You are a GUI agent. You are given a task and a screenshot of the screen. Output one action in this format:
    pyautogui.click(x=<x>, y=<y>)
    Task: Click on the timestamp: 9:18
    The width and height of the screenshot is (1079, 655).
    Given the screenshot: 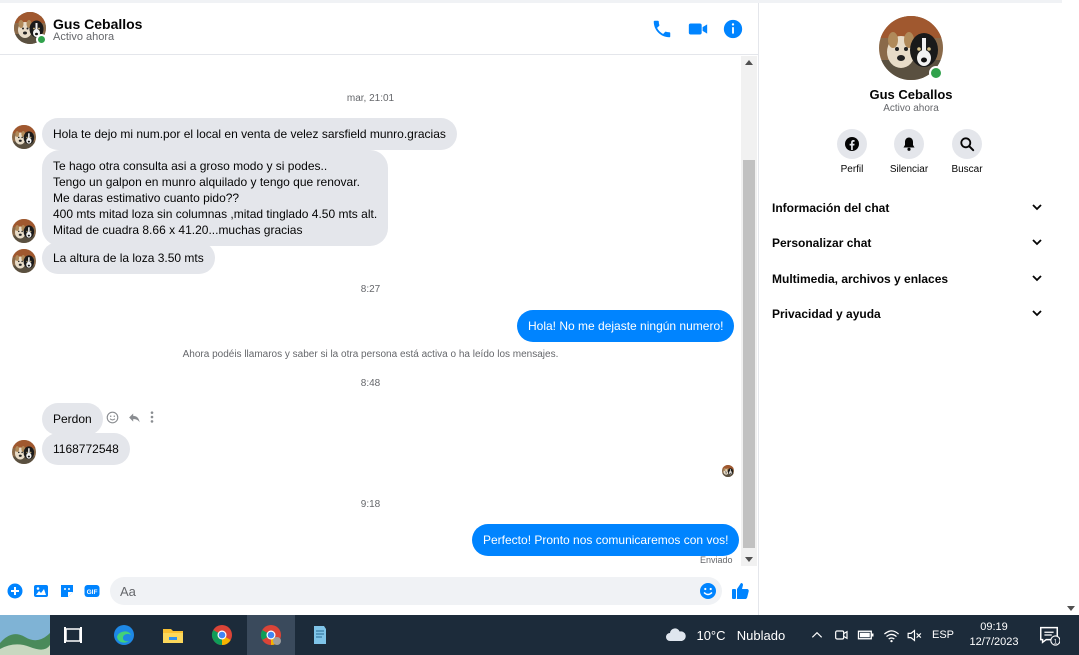 What is the action you would take?
    pyautogui.click(x=370, y=504)
    